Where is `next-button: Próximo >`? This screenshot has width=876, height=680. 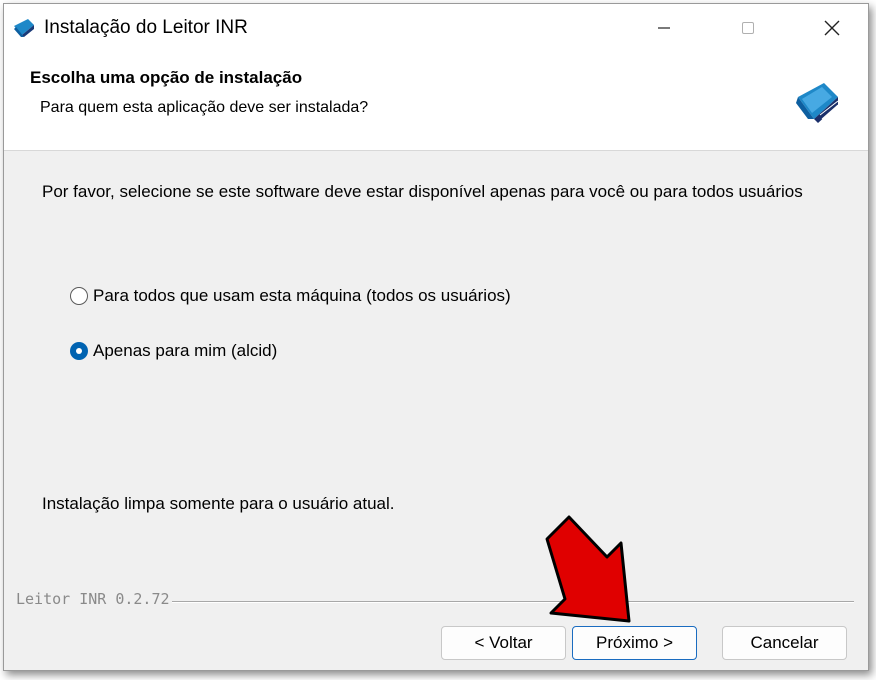
next-button: Próximo > is located at coordinates (634, 643).